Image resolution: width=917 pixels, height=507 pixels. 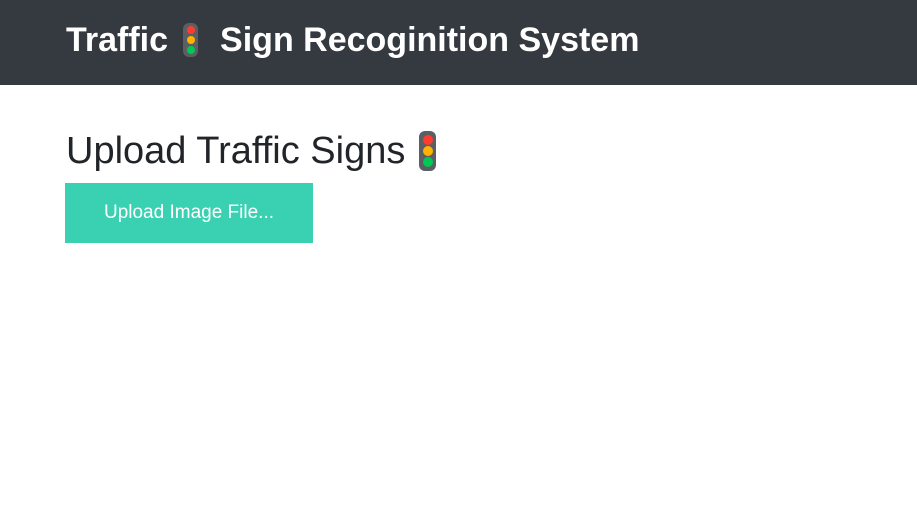 I want to click on brand-text-system: Sign Recoginition System, so click(x=430, y=40).